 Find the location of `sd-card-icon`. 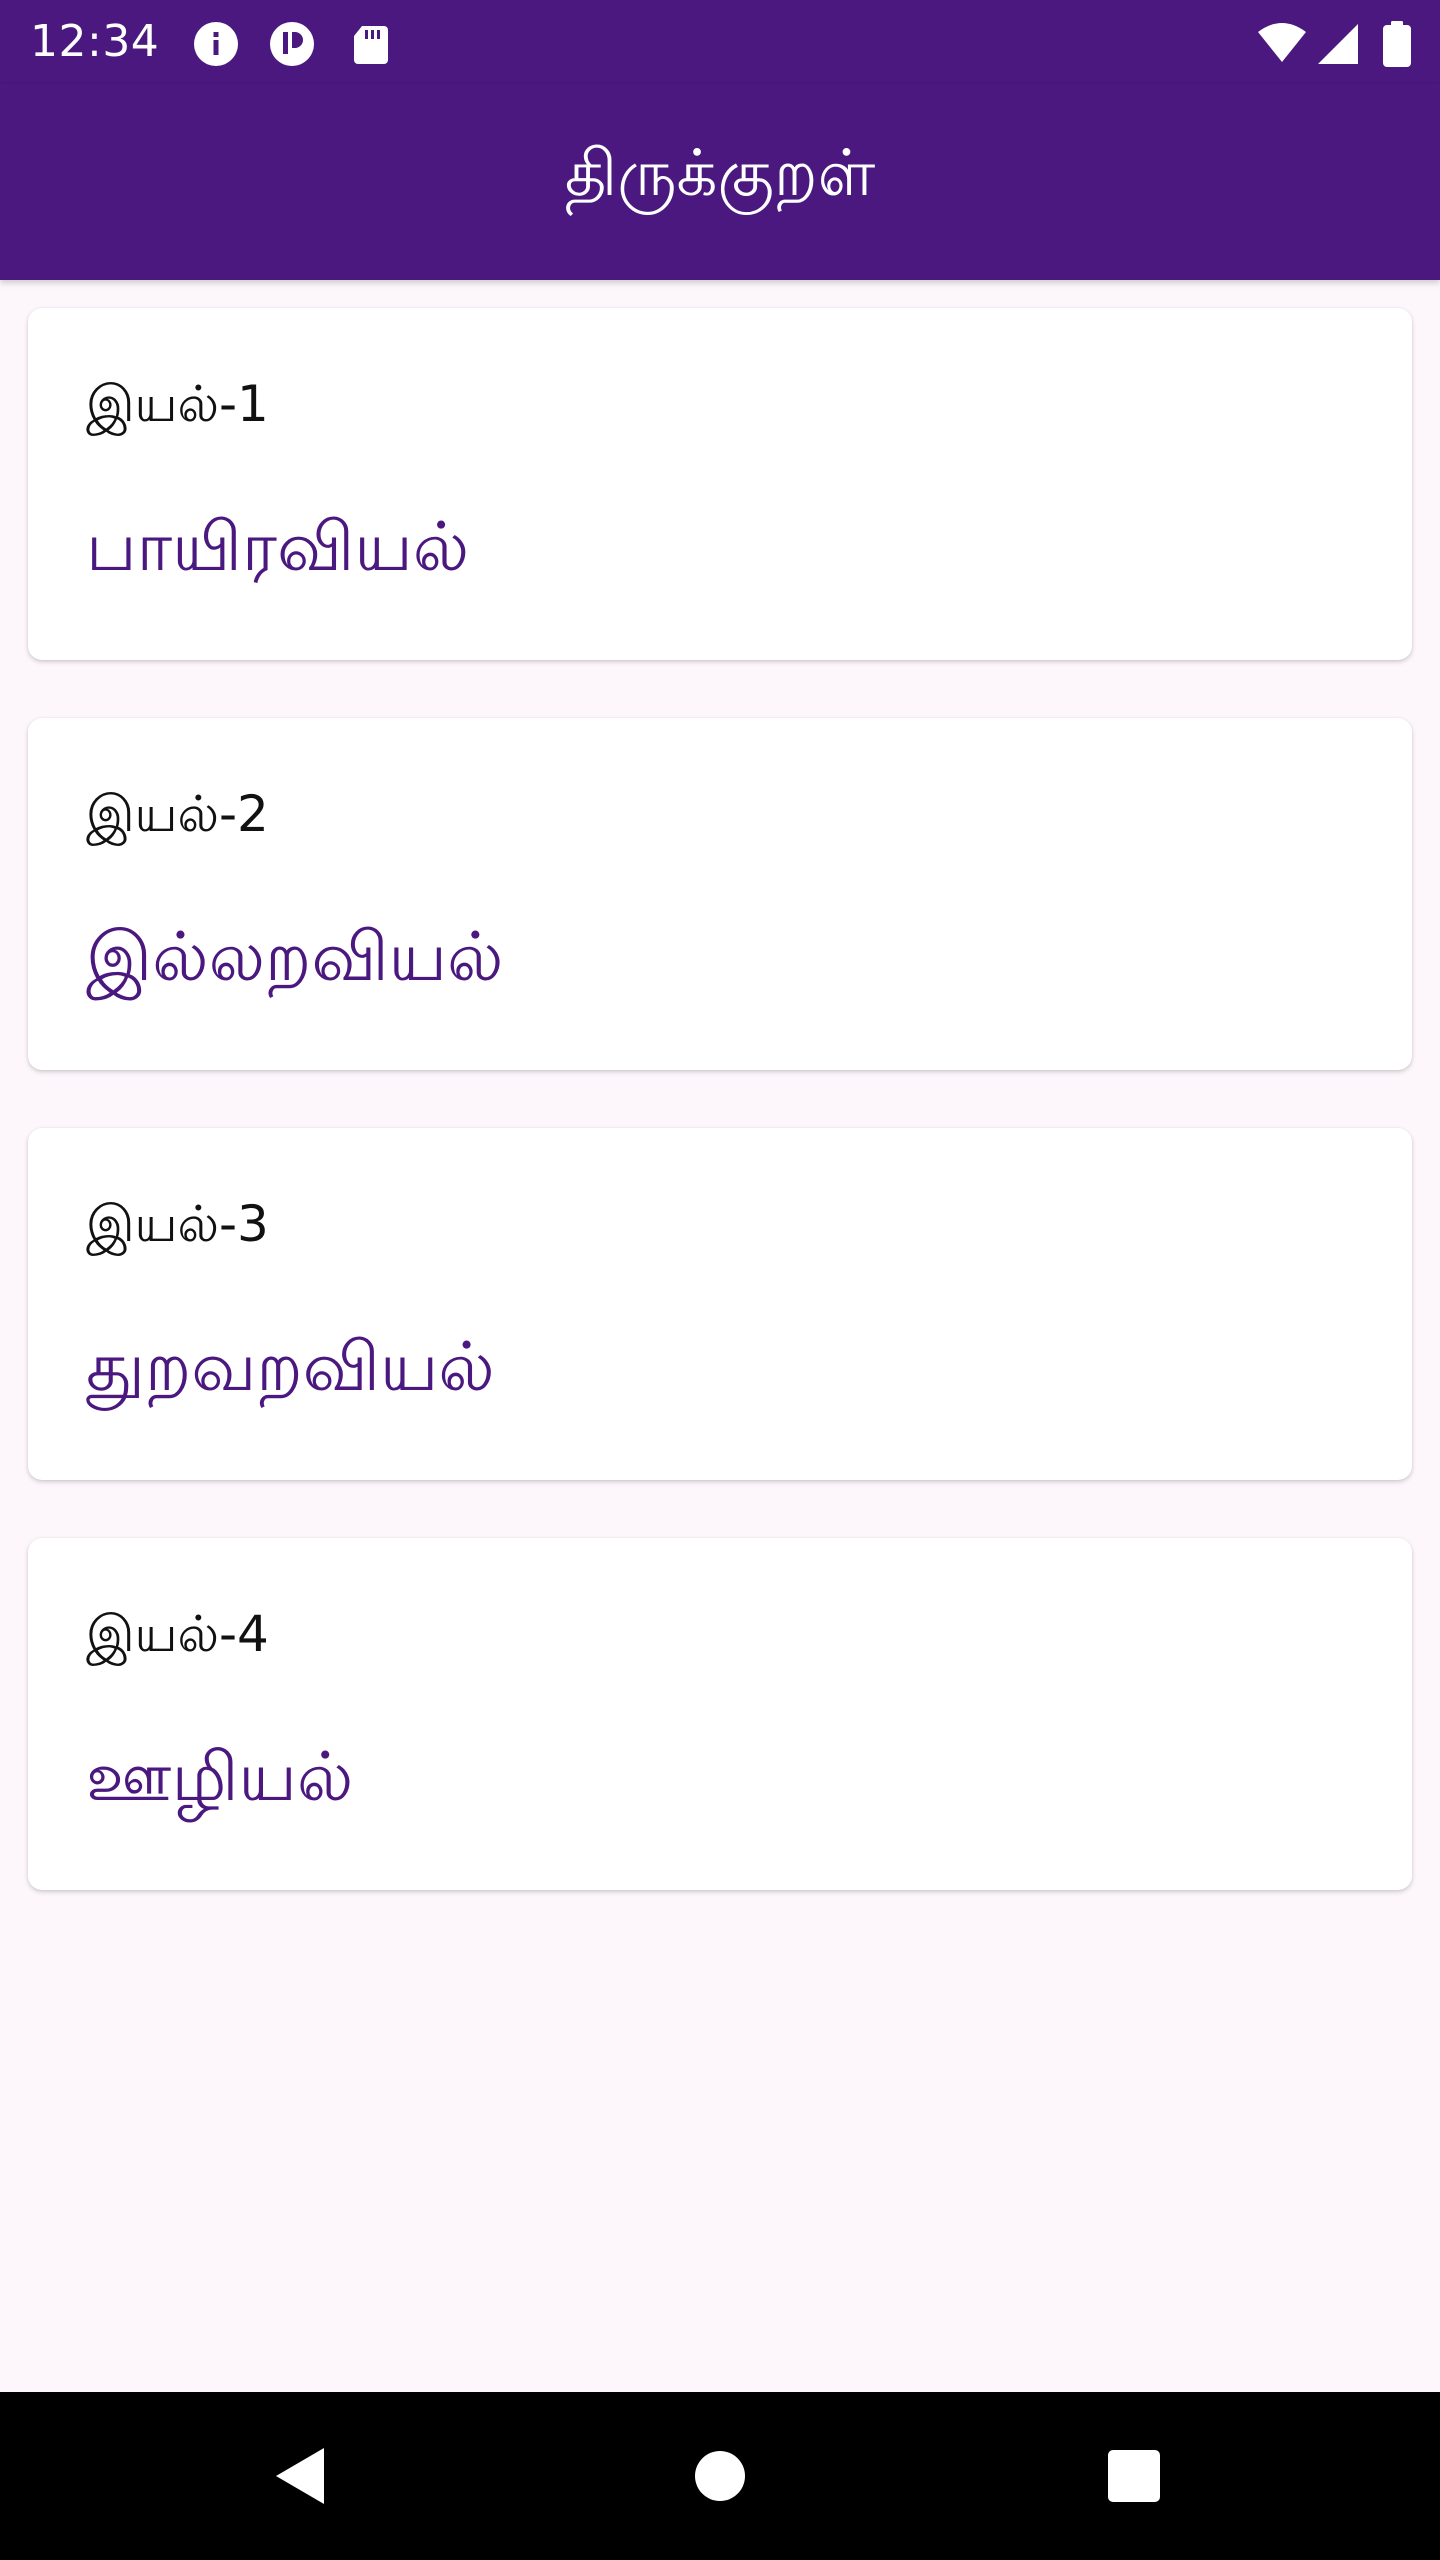

sd-card-icon is located at coordinates (371, 45).